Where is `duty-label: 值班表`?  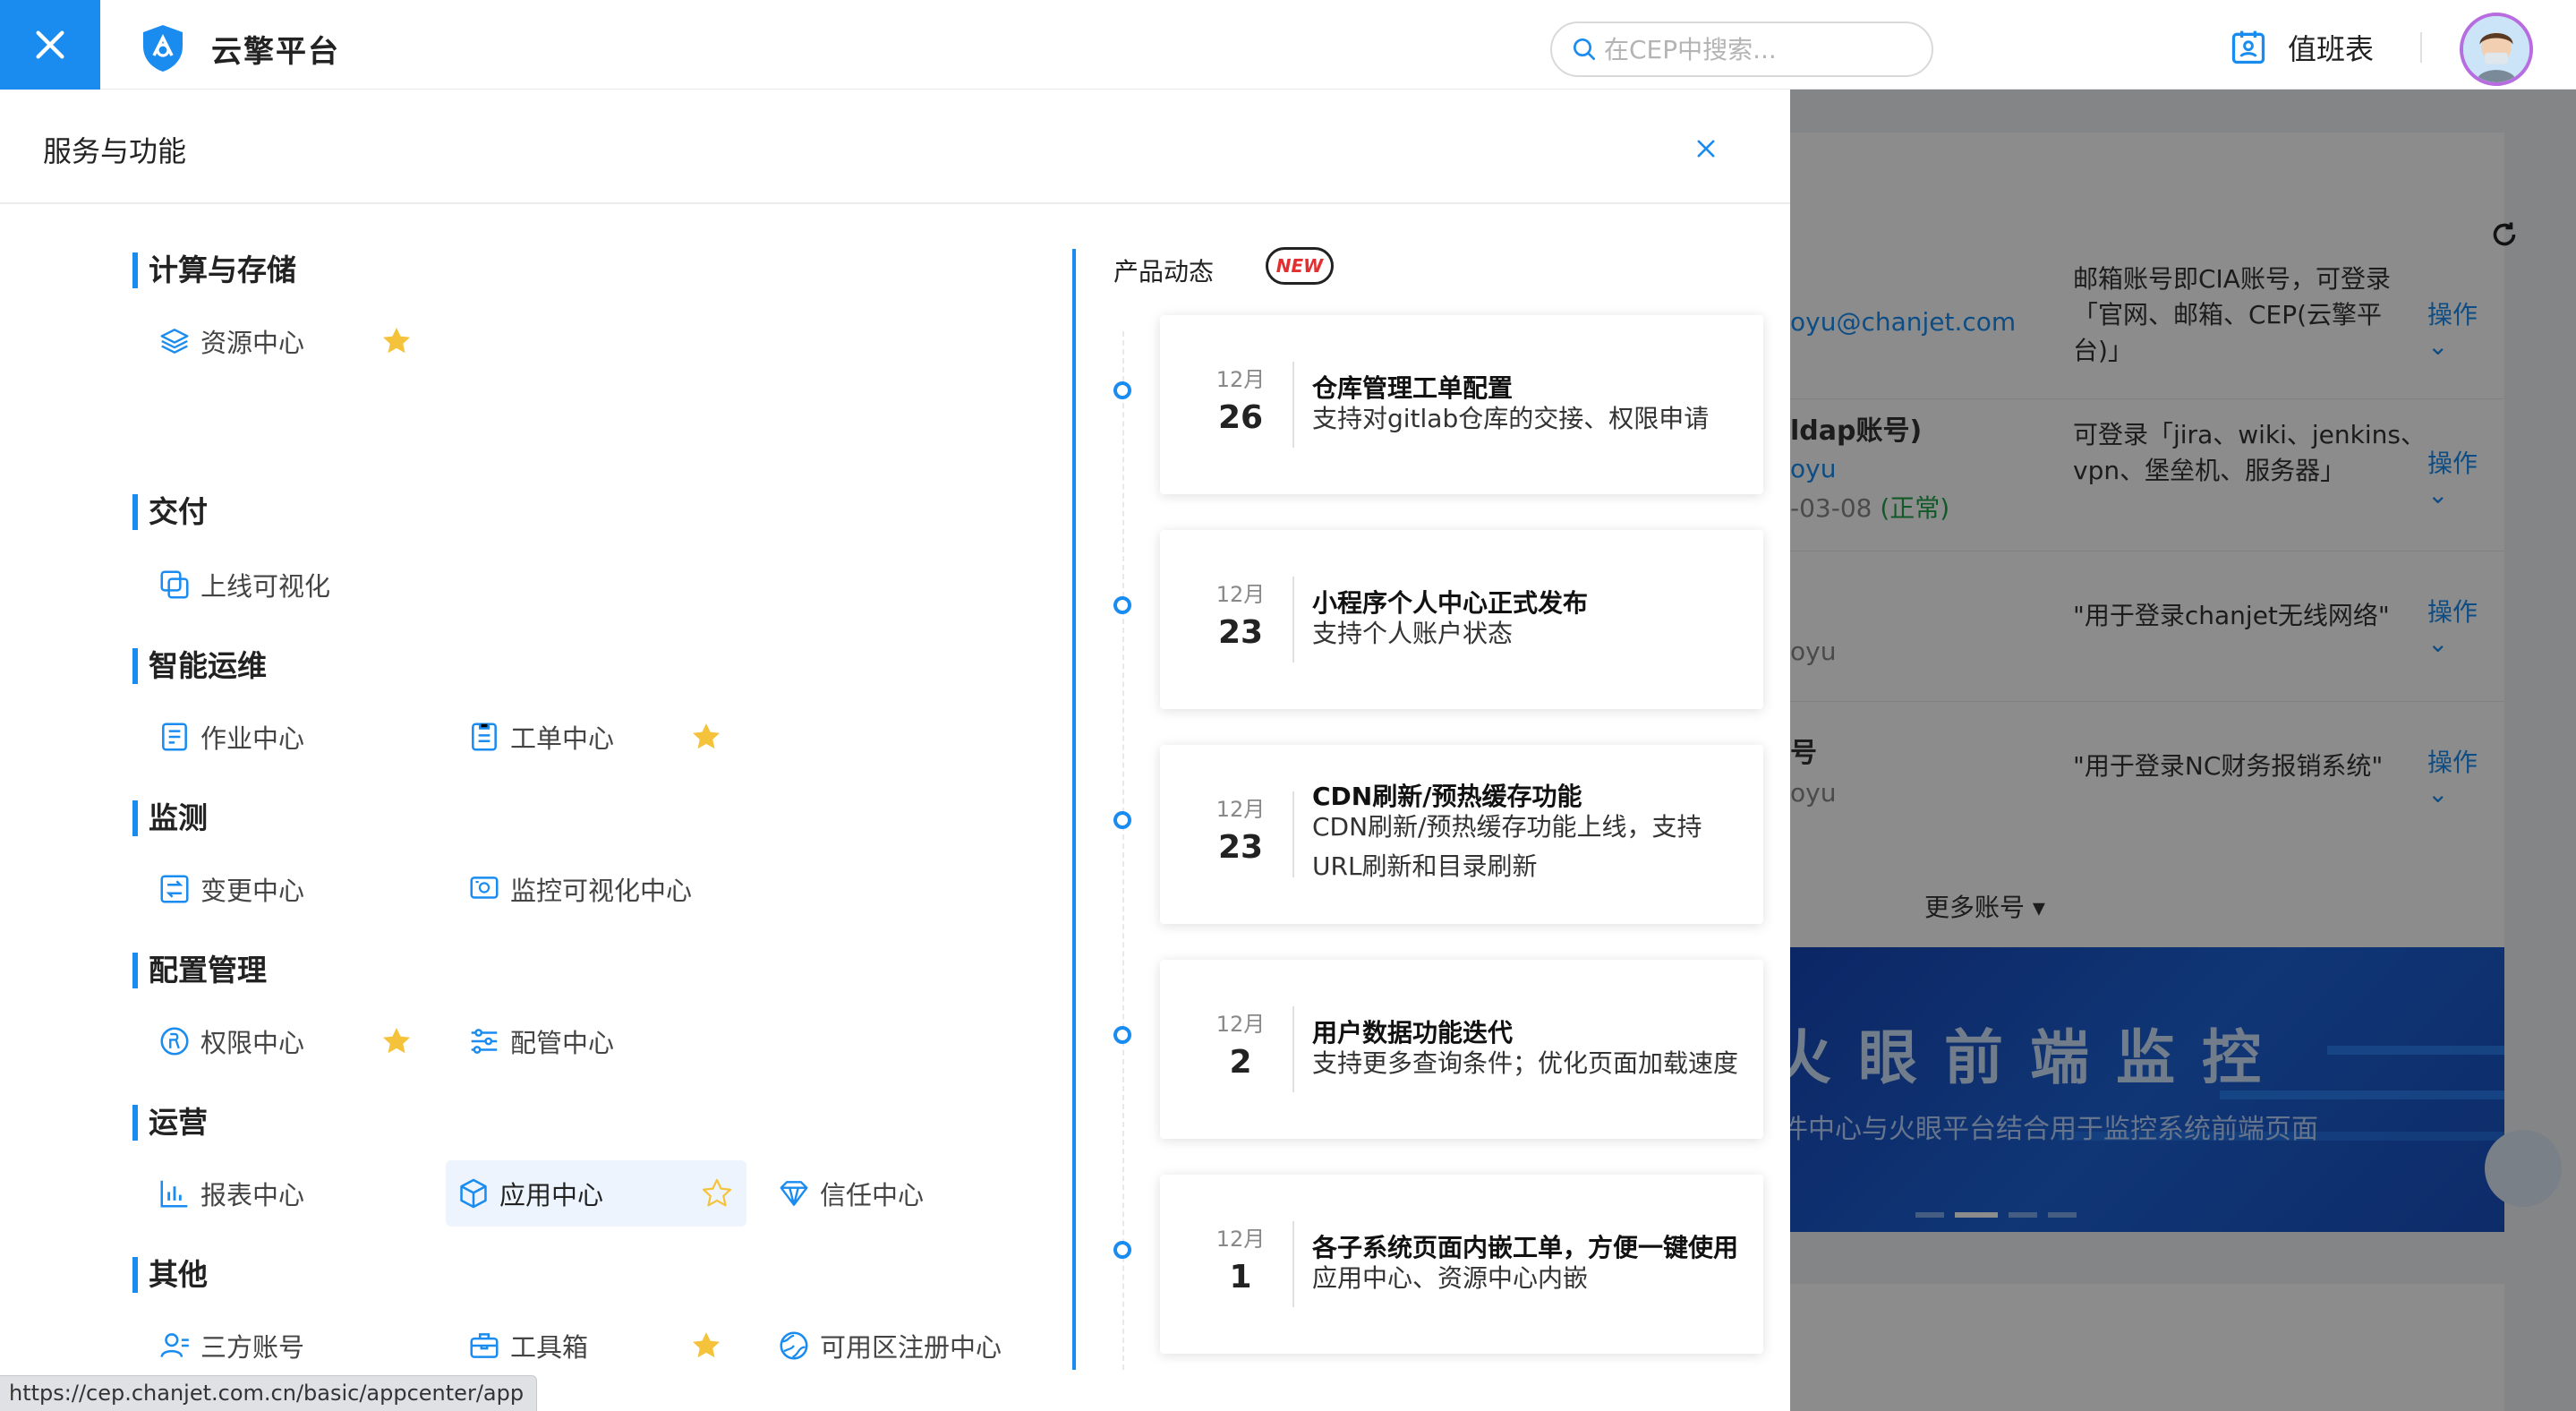 duty-label: 值班表 is located at coordinates (2331, 49).